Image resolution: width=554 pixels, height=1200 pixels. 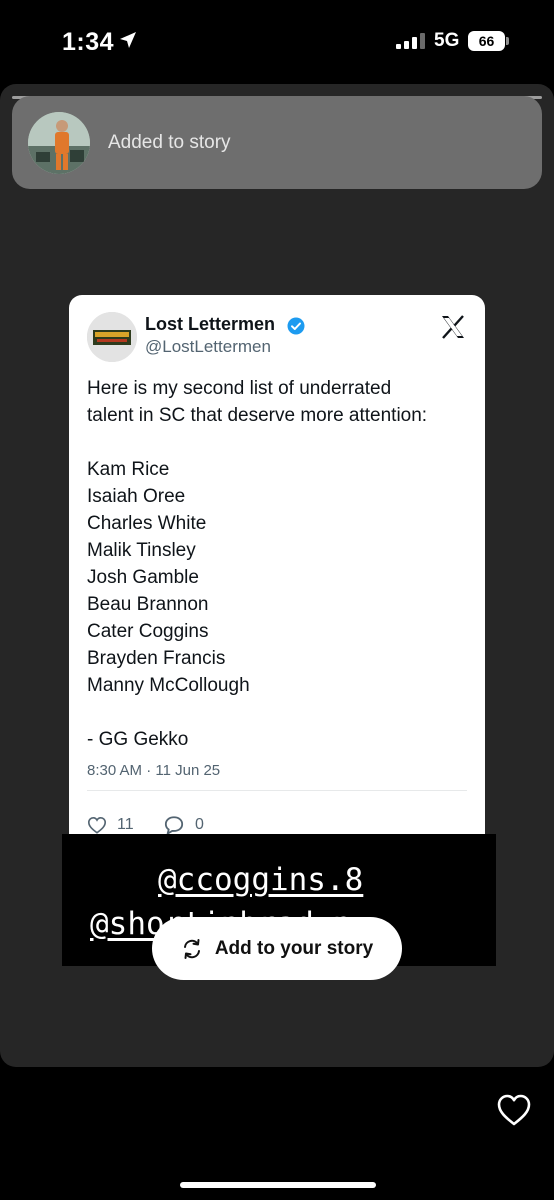 What do you see at coordinates (168, 685) in the screenshot?
I see `player-name: Manny McCollough` at bounding box center [168, 685].